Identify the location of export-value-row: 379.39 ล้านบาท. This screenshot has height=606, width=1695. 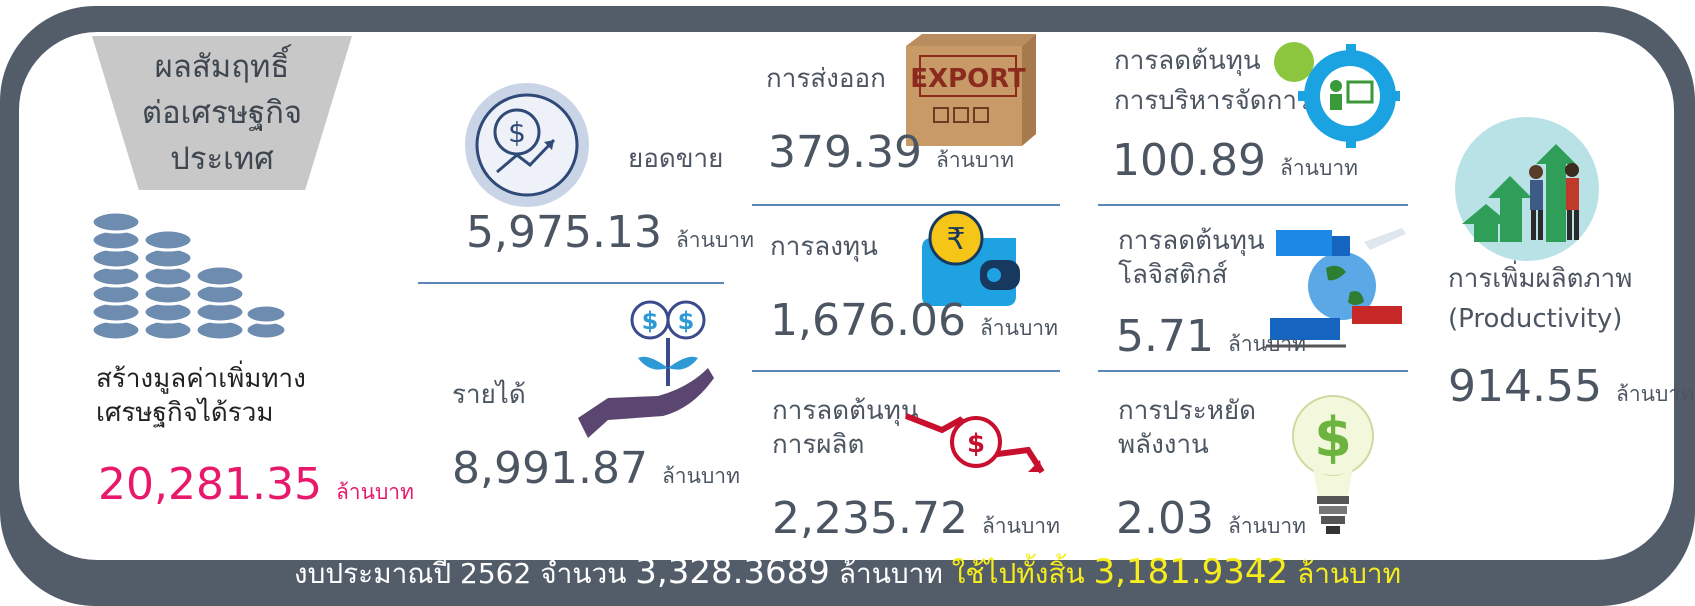
(891, 156).